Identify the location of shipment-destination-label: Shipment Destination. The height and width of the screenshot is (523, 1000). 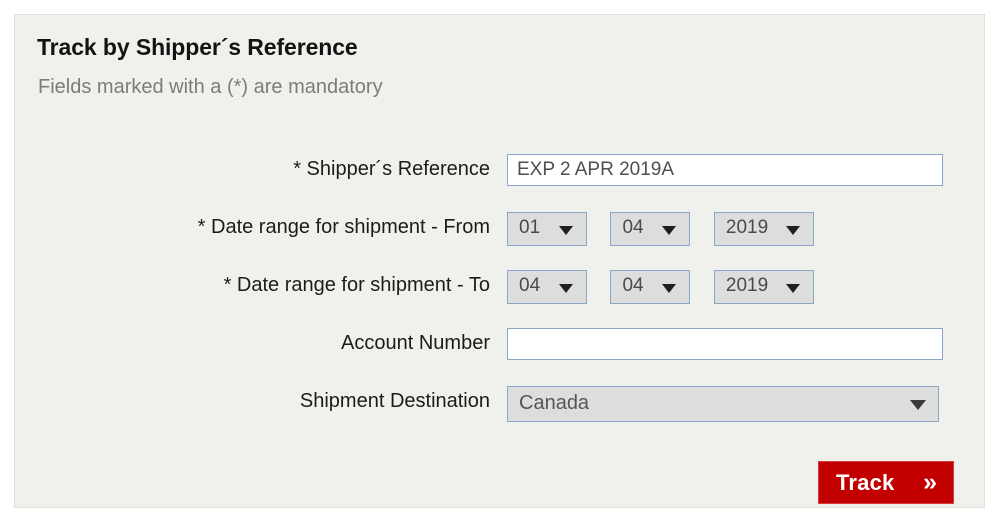
(394, 401).